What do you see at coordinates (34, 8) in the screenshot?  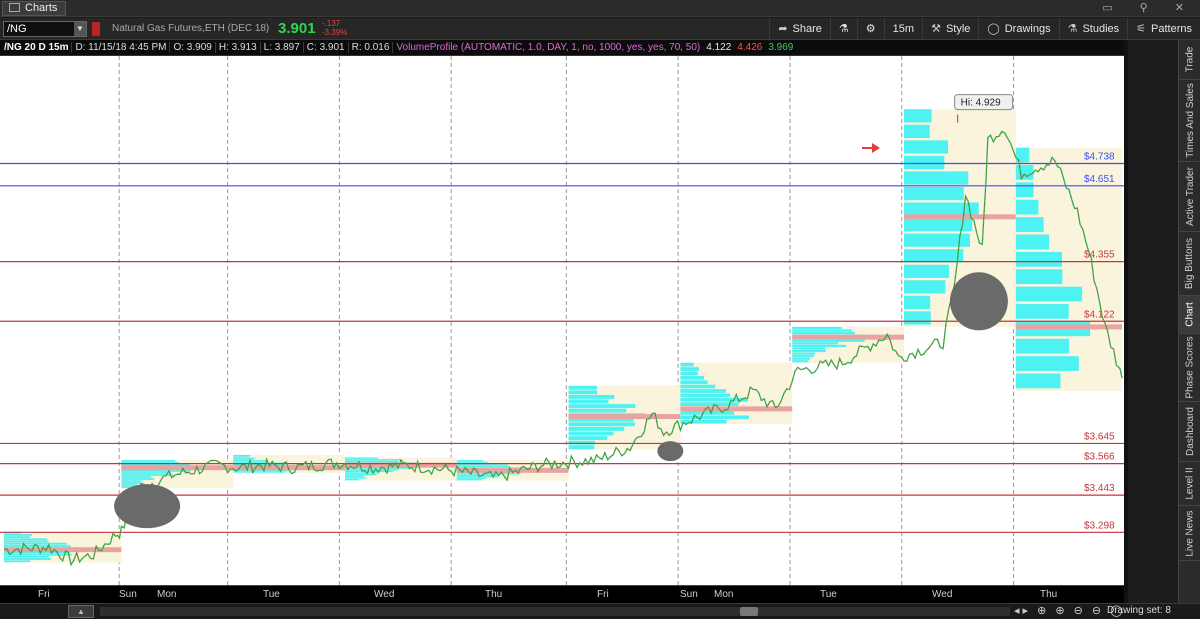 I see `charts-tab: Charts` at bounding box center [34, 8].